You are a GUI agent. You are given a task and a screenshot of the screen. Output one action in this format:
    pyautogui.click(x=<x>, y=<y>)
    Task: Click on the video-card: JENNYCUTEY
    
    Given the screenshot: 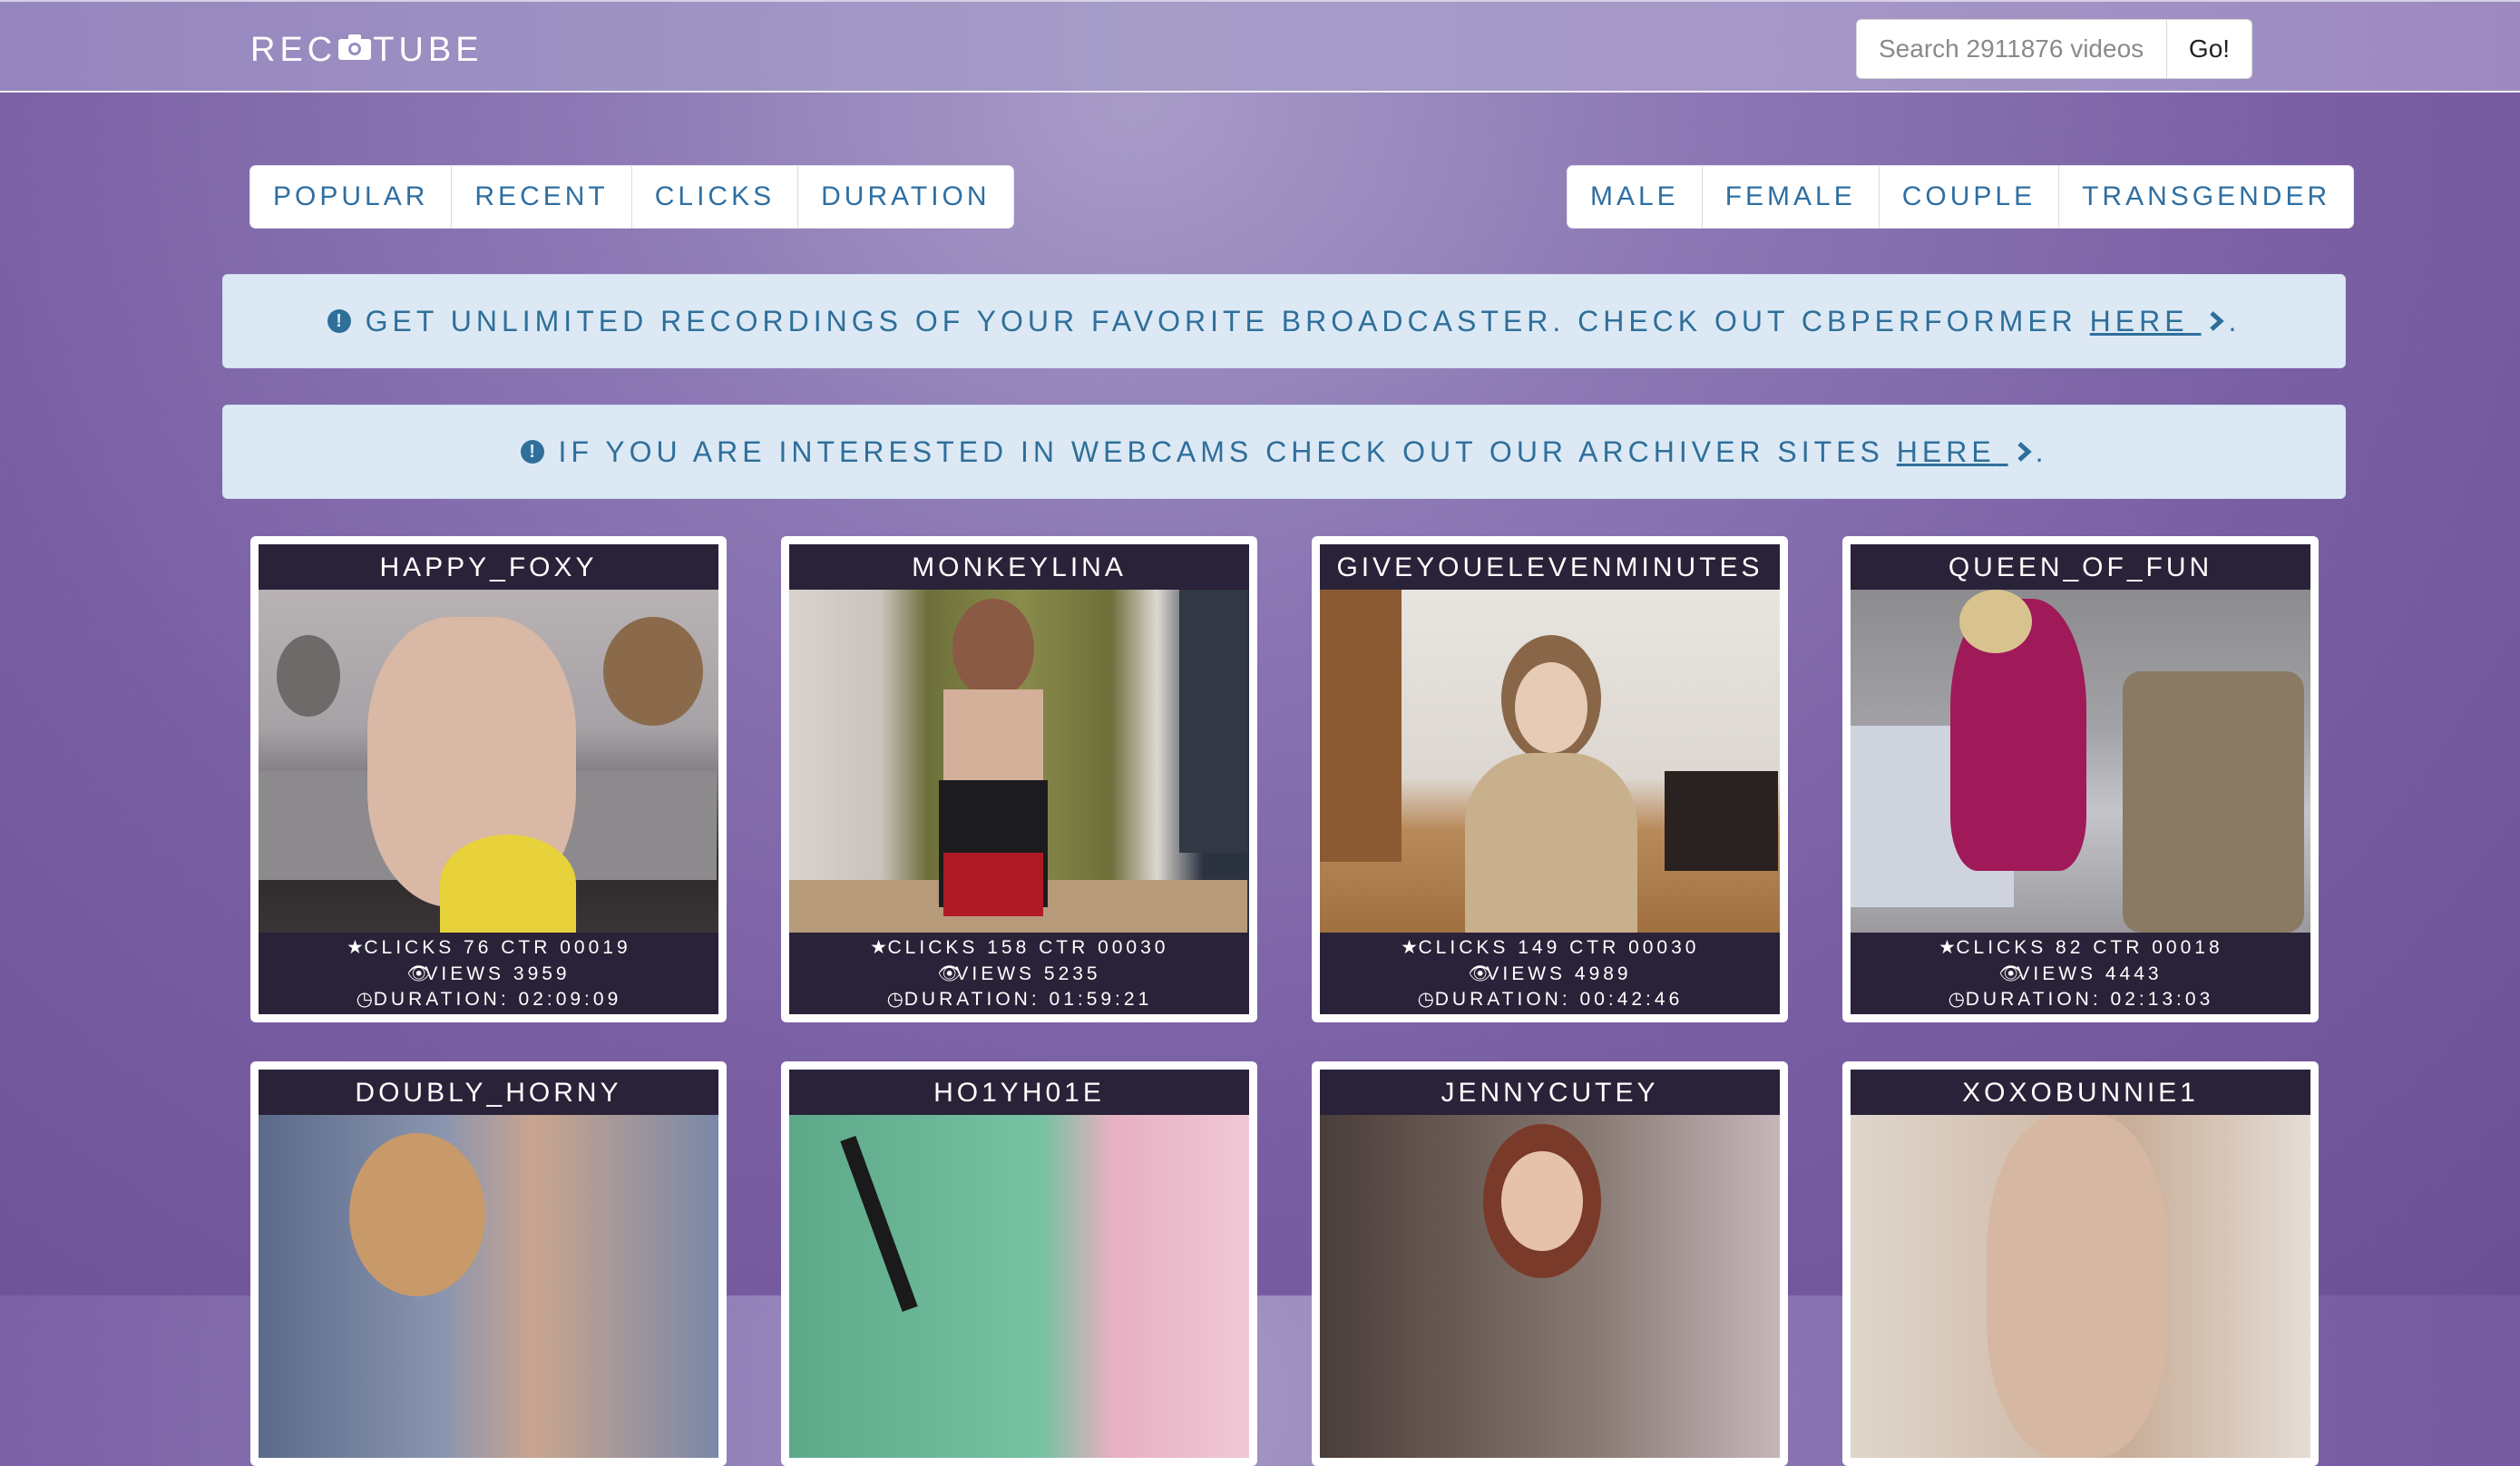 What is the action you would take?
    pyautogui.click(x=1550, y=1263)
    